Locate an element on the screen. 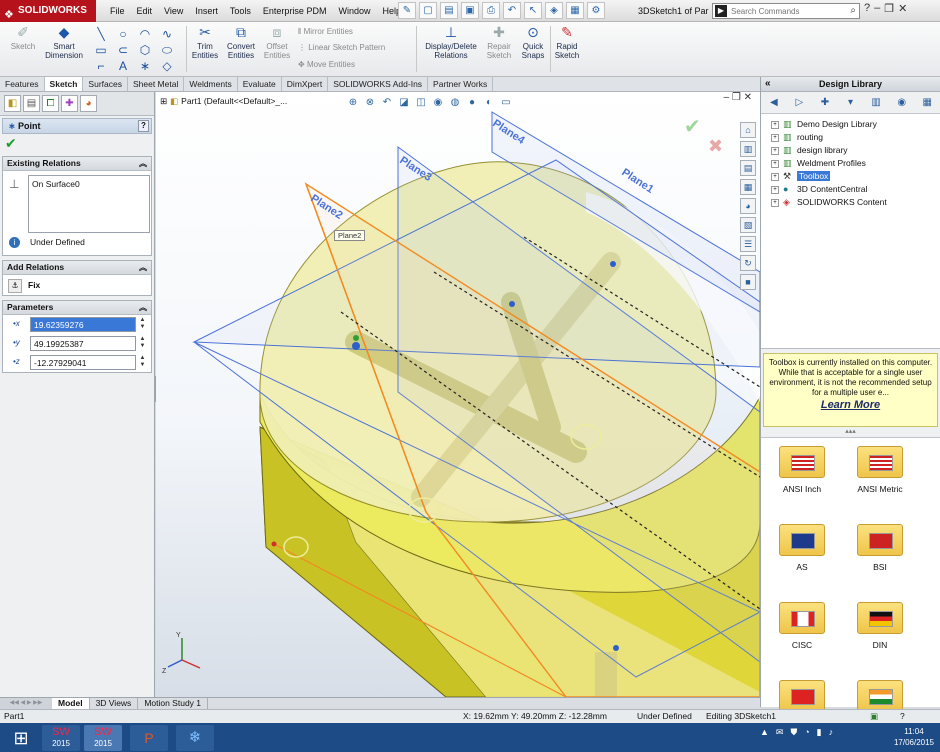 The width and height of the screenshot is (940, 752). tab-3d-views: 3D Views is located at coordinates (114, 703).